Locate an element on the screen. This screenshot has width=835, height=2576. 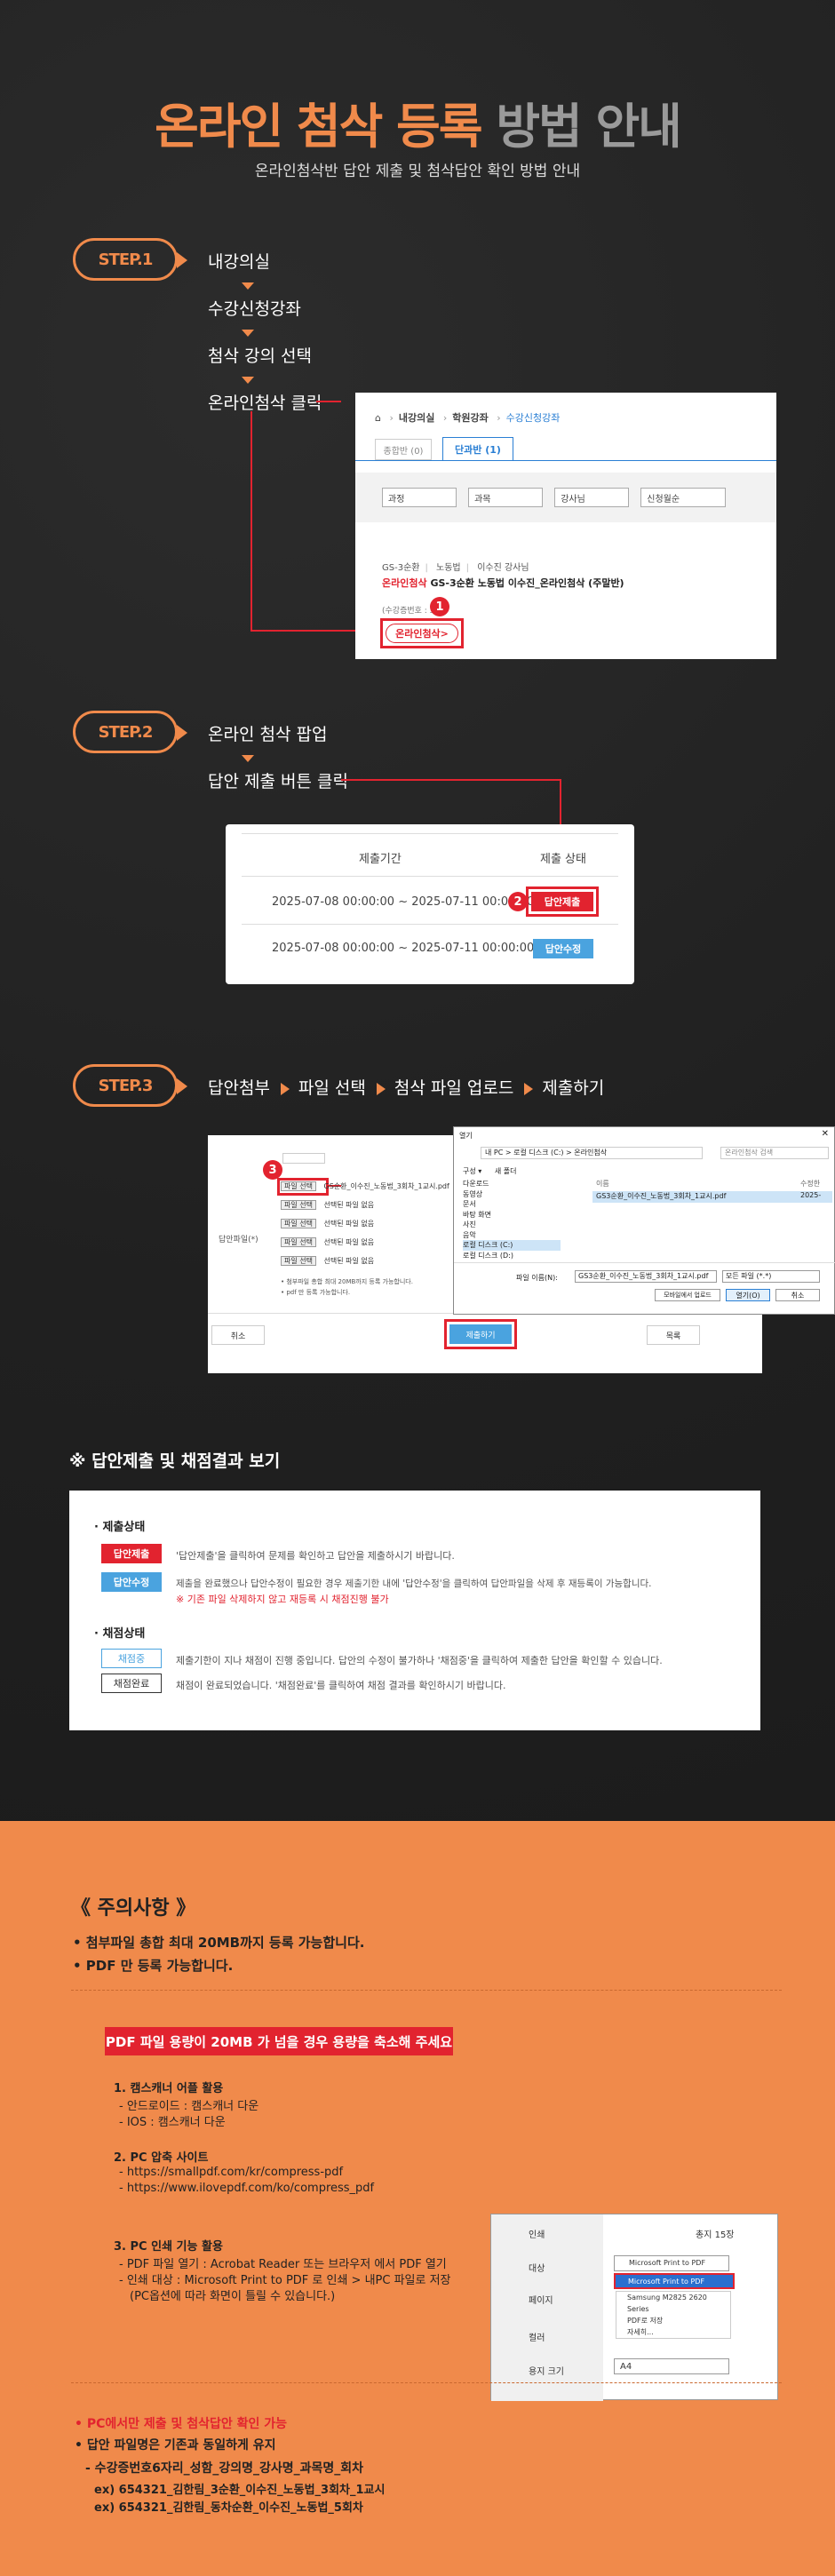
filter-teacher: 강사님 is located at coordinates (592, 497).